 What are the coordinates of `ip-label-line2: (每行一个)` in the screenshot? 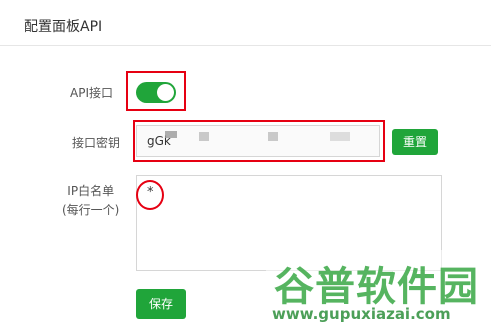 It's located at (91, 210).